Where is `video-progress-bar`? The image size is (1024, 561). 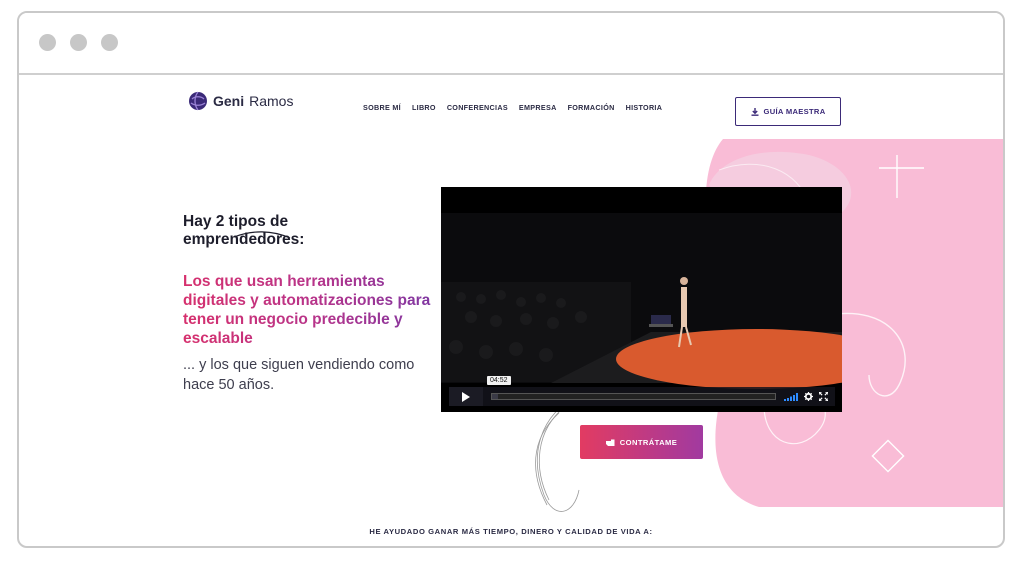 video-progress-bar is located at coordinates (633, 396).